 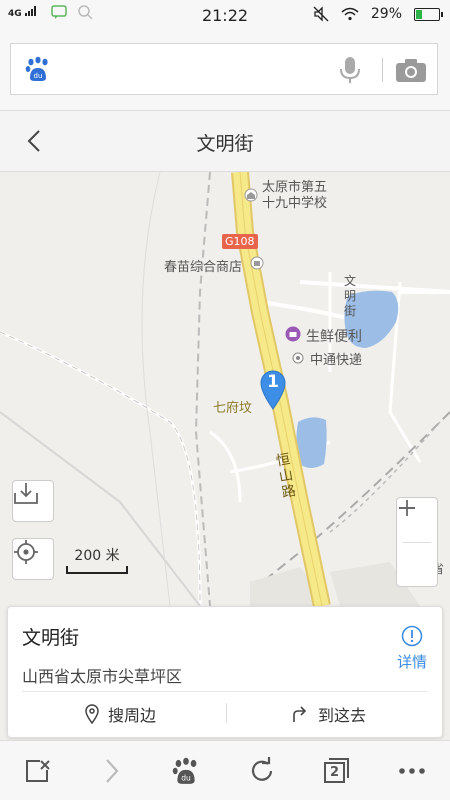 I want to click on search-nearby-button: 搜周边, so click(x=120, y=714).